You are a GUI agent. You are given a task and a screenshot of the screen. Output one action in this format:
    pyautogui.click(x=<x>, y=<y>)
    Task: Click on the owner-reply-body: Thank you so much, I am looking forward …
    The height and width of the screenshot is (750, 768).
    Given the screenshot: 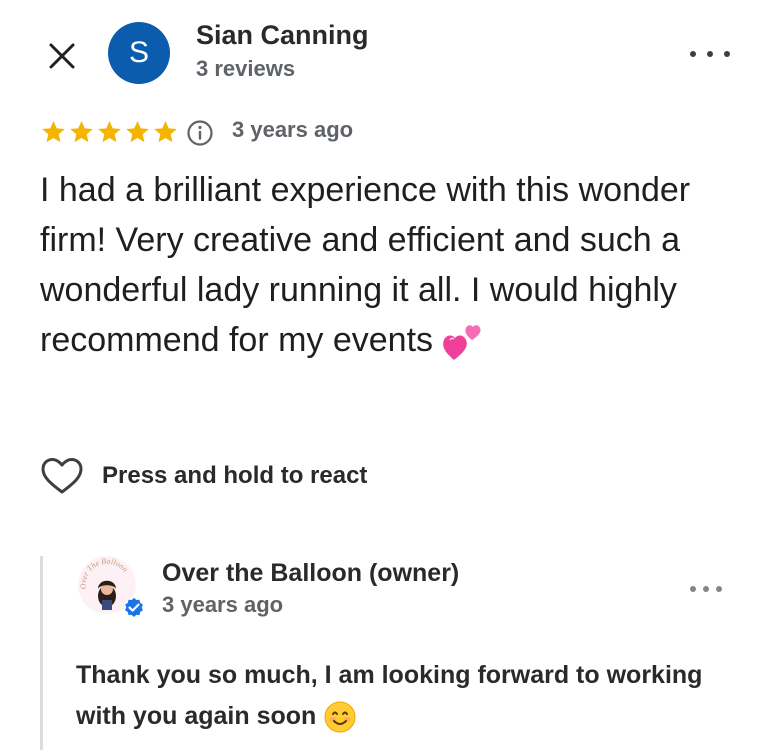 What is the action you would take?
    pyautogui.click(x=389, y=695)
    